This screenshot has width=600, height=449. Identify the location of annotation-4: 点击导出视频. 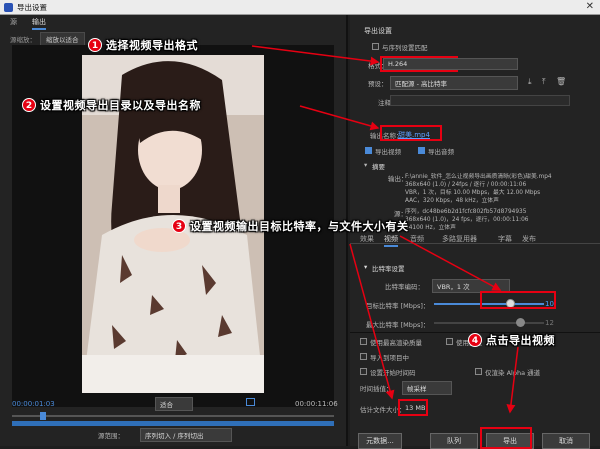
(520, 340).